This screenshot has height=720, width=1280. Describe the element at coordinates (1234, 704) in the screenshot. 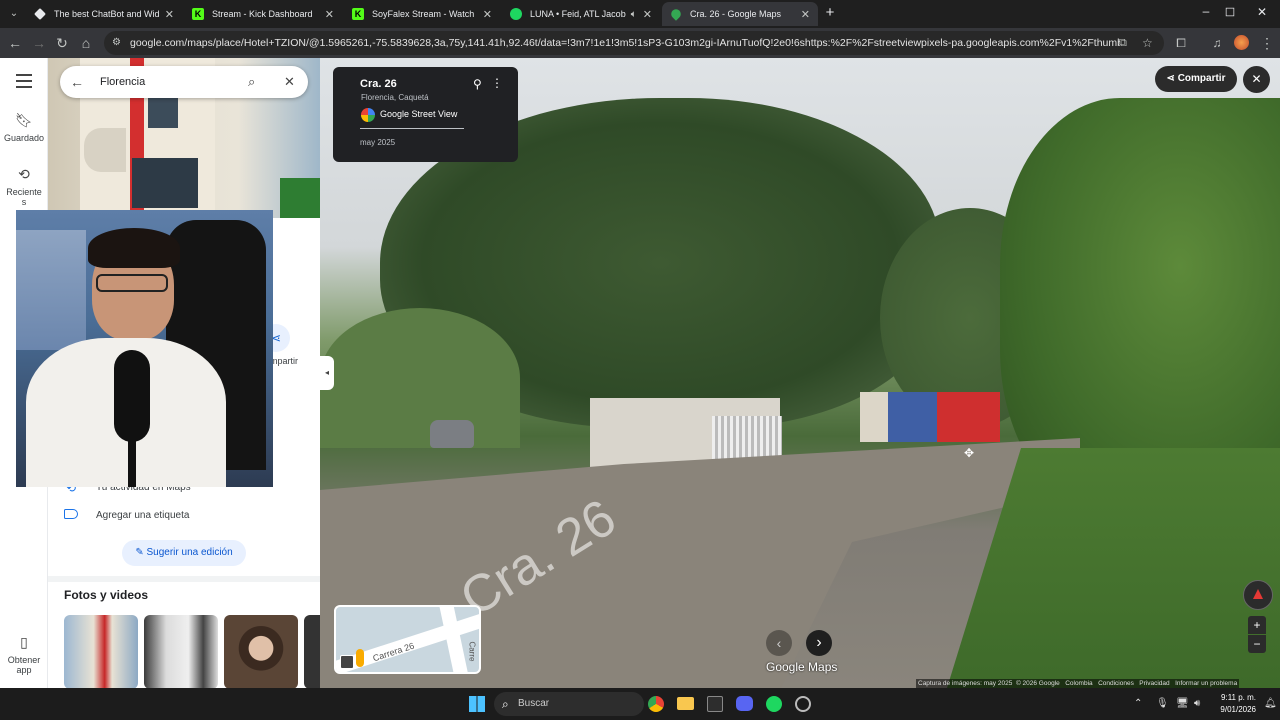

I see `clock: 9:11 p. m. 9/01/2026` at that location.